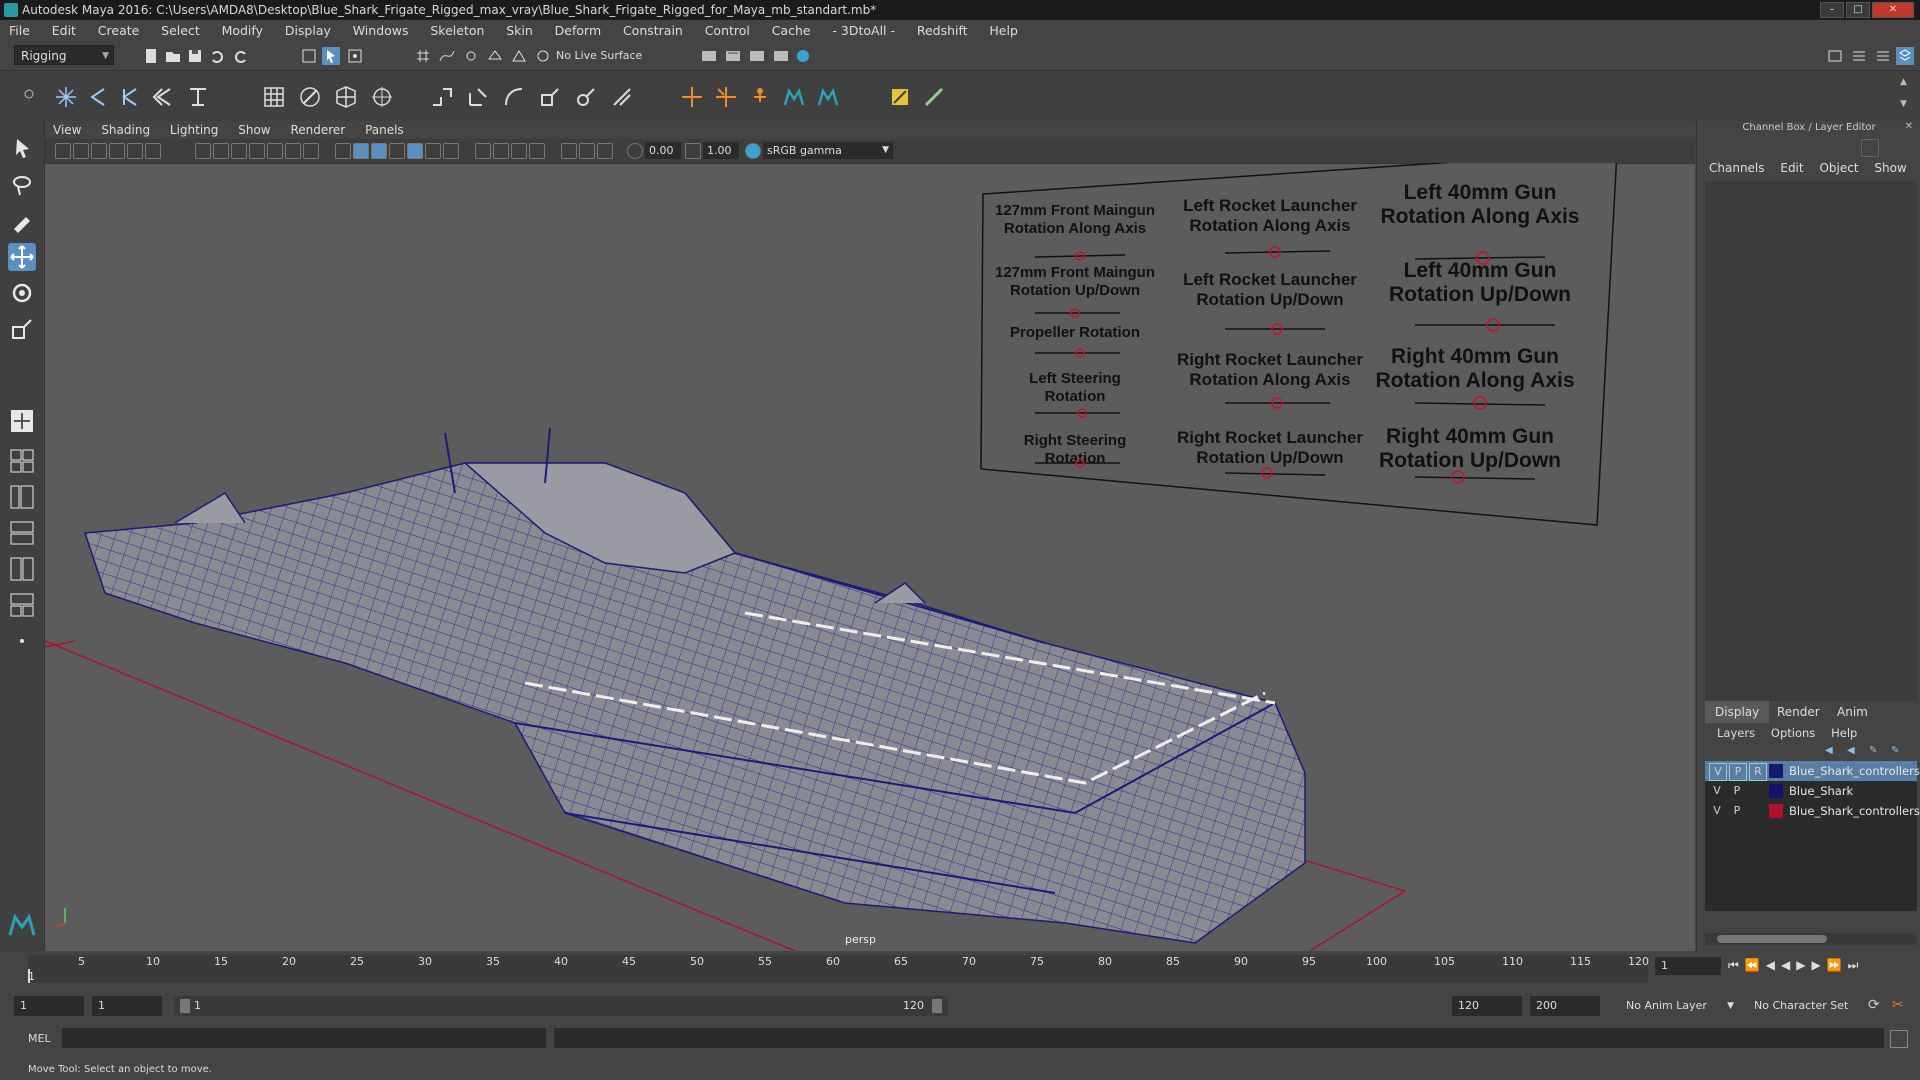  Describe the element at coordinates (29, 976) in the screenshot. I see `current-time-indicator` at that location.